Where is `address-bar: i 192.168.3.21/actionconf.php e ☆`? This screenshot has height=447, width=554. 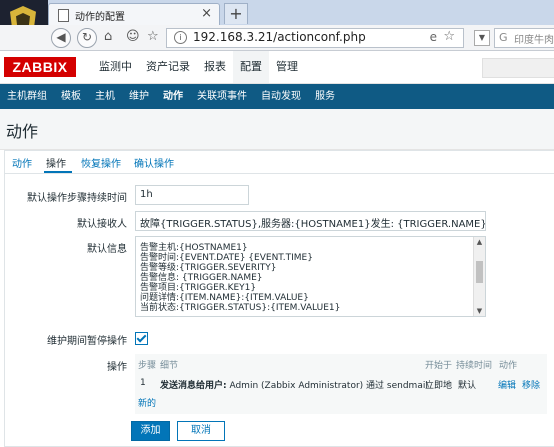 address-bar: i 192.168.3.21/actionconf.php e ☆ is located at coordinates (315, 38).